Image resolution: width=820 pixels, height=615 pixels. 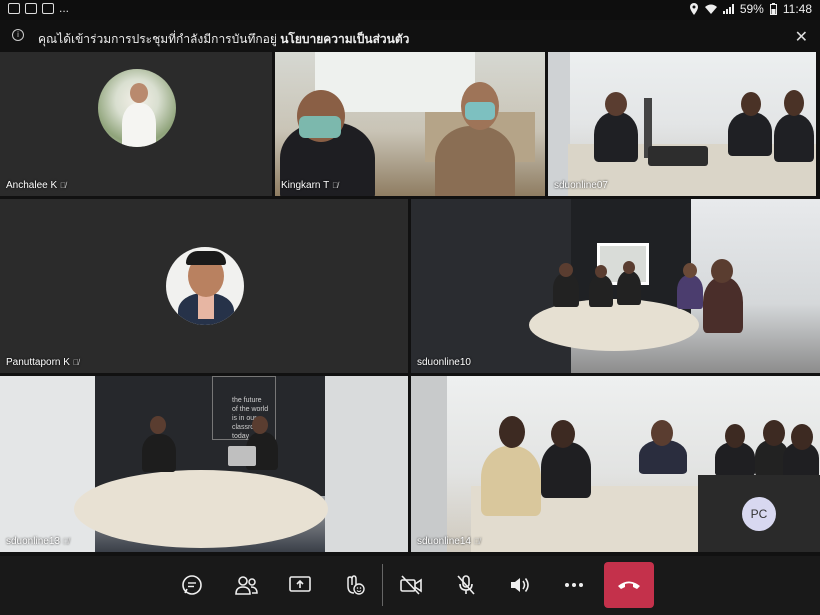 I want to click on participant-tile-sduonline07: sduonline07, so click(x=682, y=124).